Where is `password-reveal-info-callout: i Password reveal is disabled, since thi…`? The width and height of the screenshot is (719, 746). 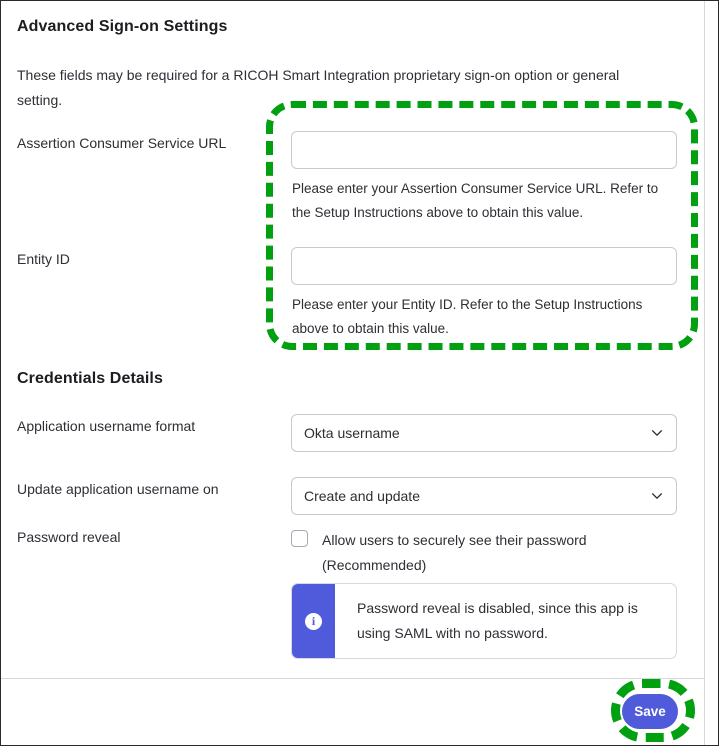 password-reveal-info-callout: i Password reveal is disabled, since thi… is located at coordinates (484, 621).